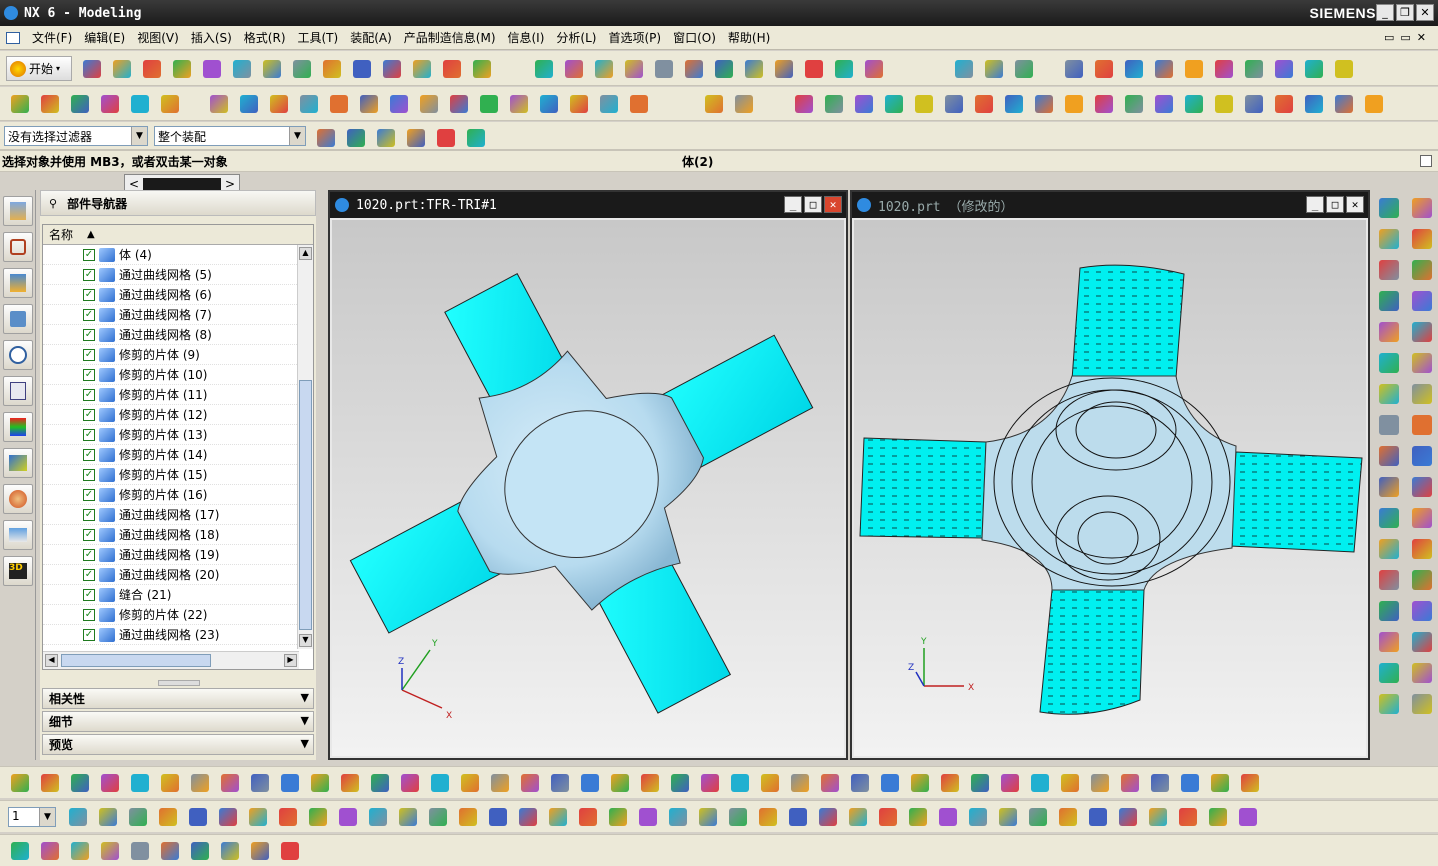  What do you see at coordinates (13, 37) in the screenshot?
I see `app-menu-icon` at bounding box center [13, 37].